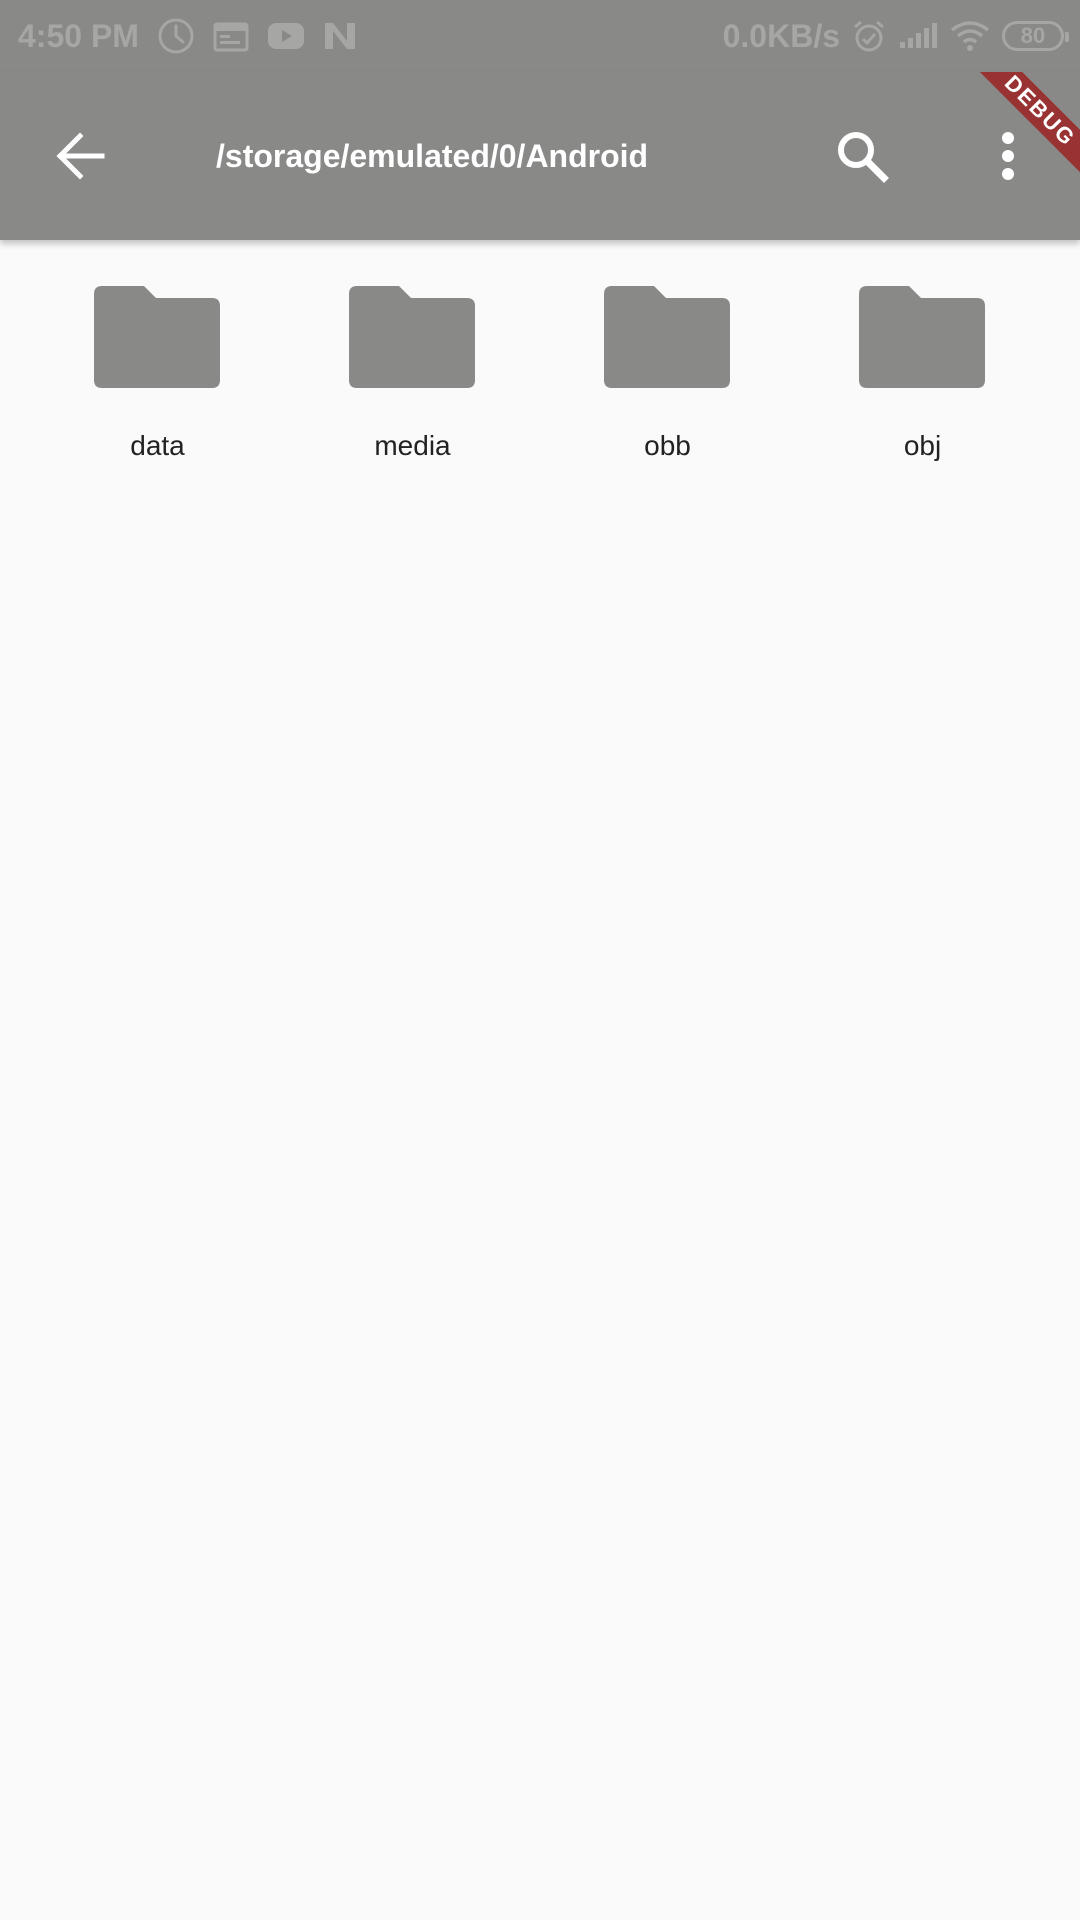 The width and height of the screenshot is (1080, 1920). What do you see at coordinates (286, 36) in the screenshot?
I see `youtube-icon` at bounding box center [286, 36].